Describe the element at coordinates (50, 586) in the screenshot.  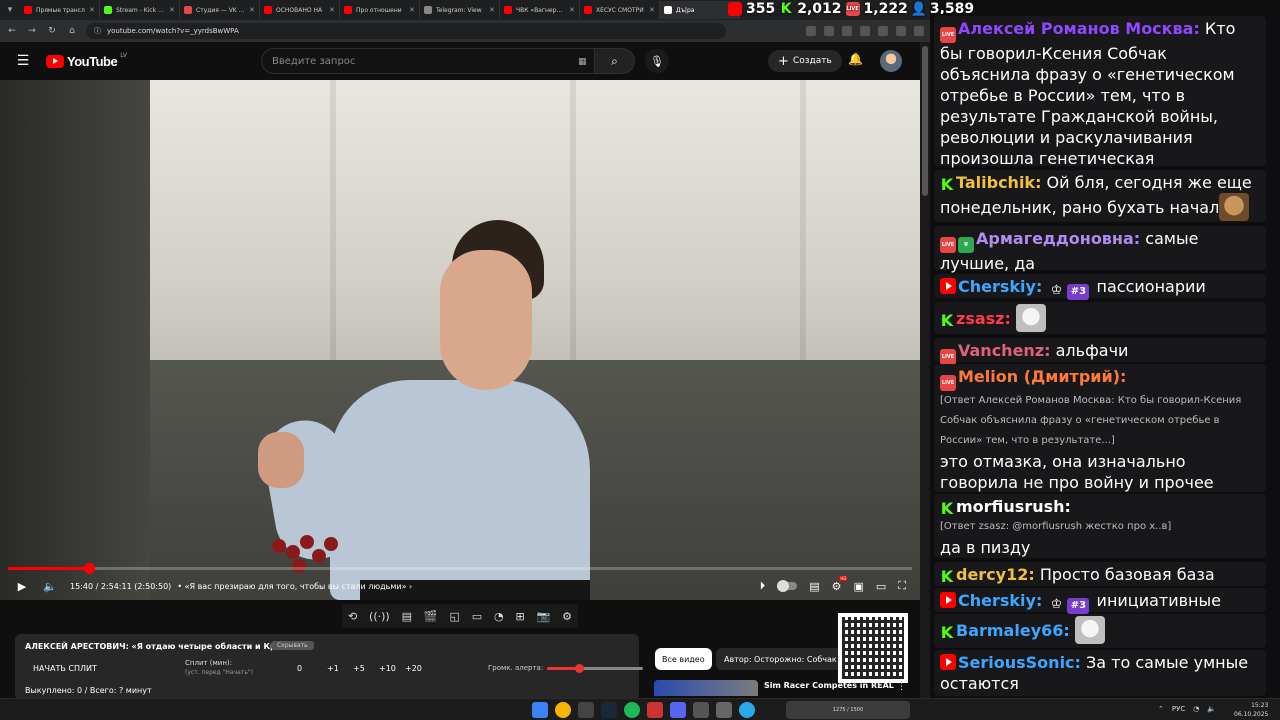
I see `volume-icon: 🔈` at that location.